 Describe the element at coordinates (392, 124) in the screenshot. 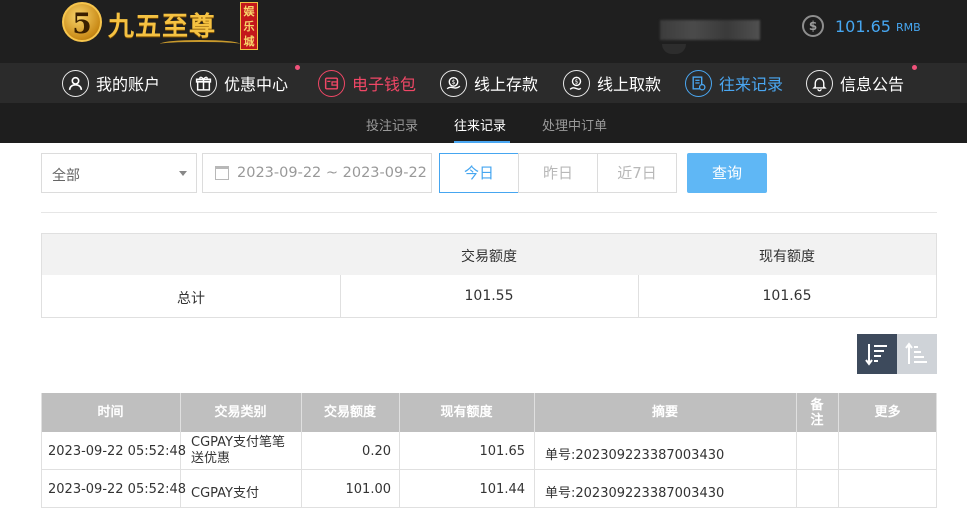

I see `tab-bet-records: 投注记录` at that location.